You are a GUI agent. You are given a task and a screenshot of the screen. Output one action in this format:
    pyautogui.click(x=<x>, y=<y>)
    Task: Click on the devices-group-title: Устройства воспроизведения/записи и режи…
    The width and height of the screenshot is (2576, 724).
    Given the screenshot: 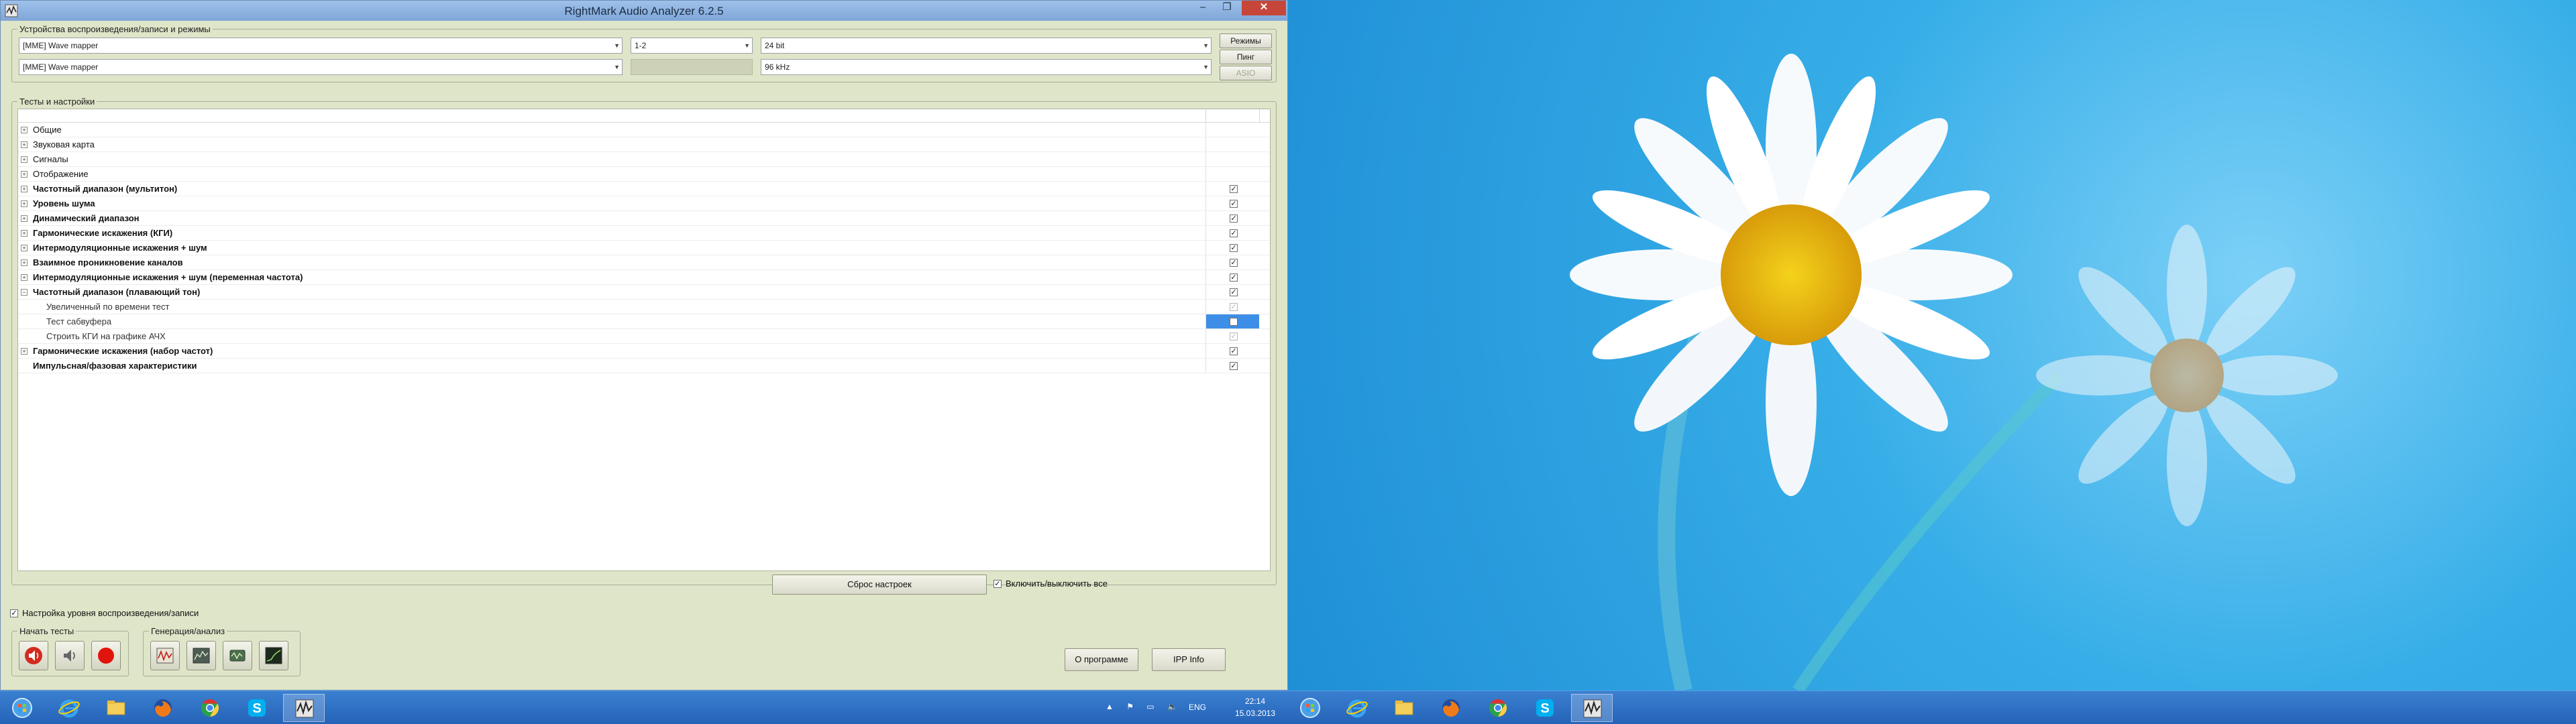 What is the action you would take?
    pyautogui.click(x=115, y=29)
    